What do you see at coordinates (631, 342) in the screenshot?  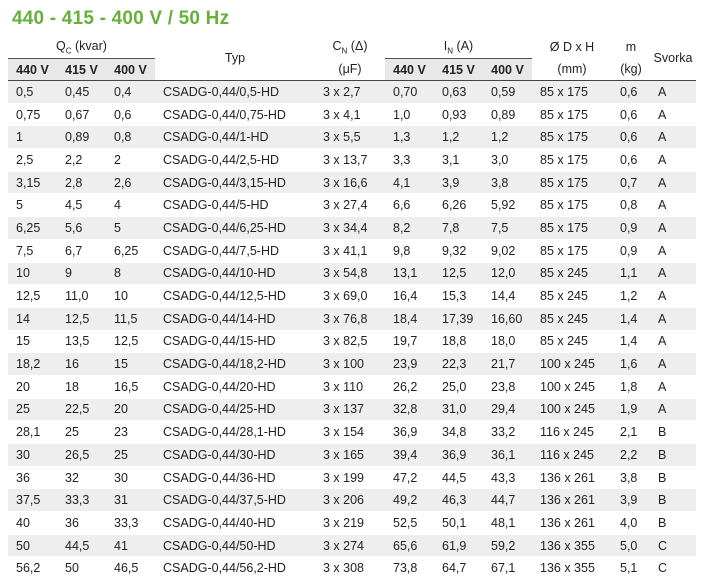 I see `cell-mass: 1,4` at bounding box center [631, 342].